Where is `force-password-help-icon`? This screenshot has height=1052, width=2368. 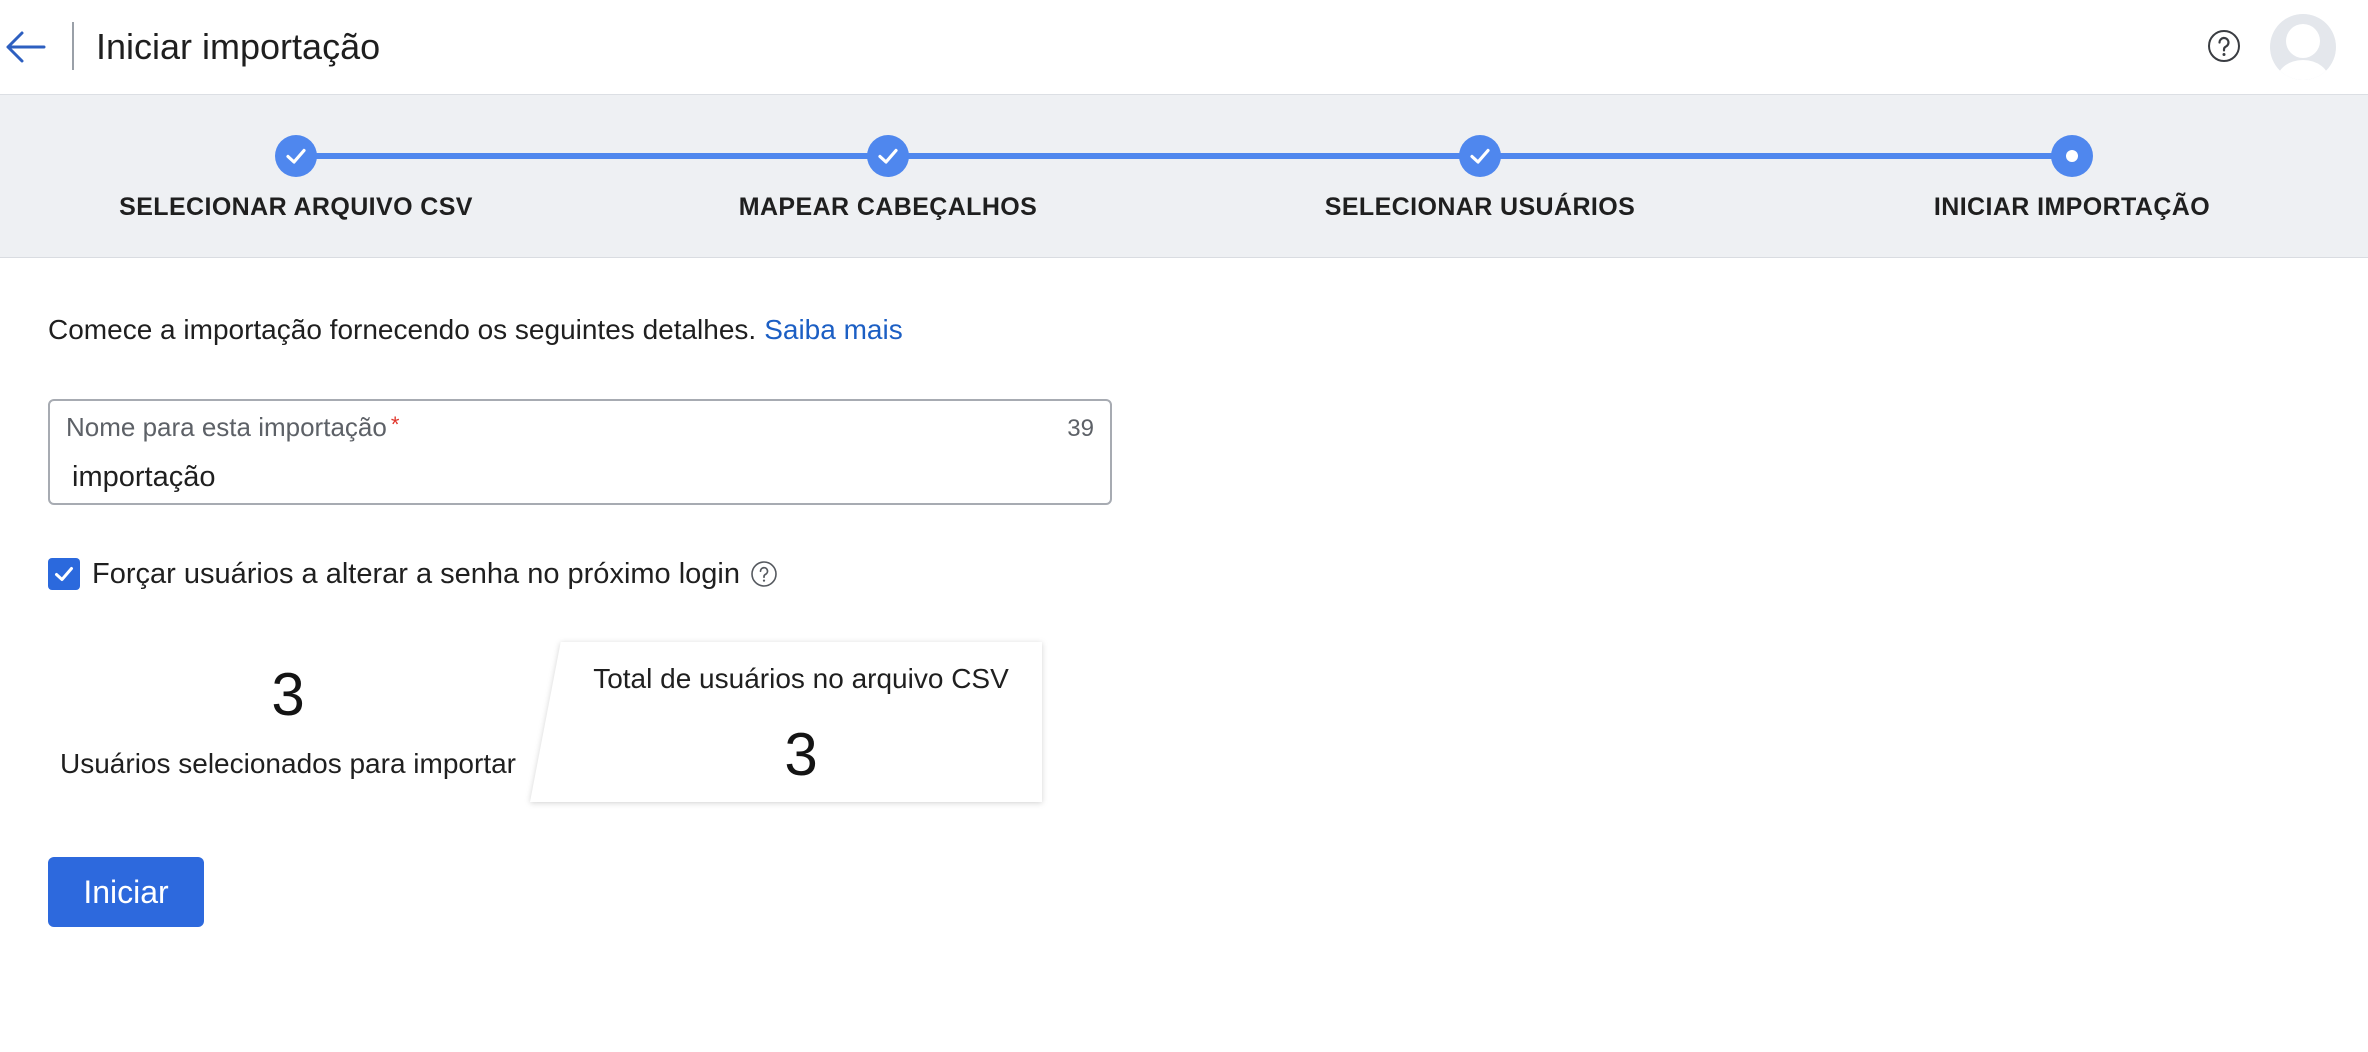
force-password-help-icon is located at coordinates (764, 574).